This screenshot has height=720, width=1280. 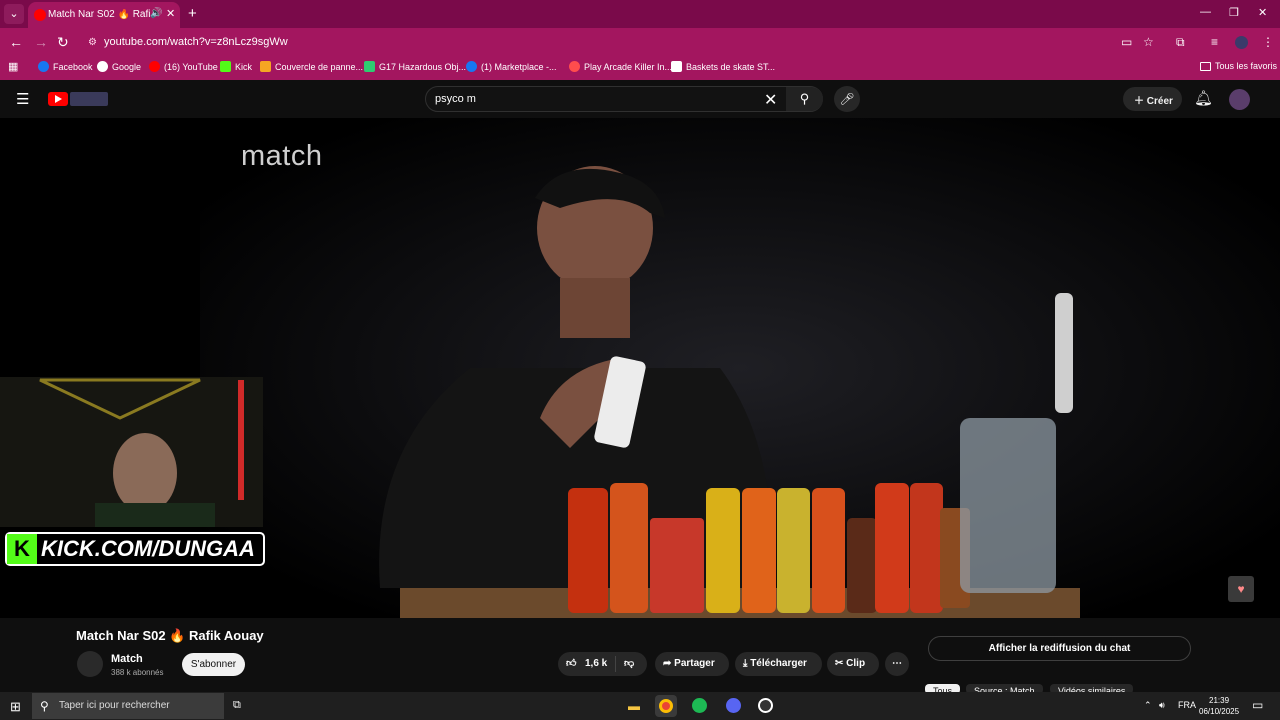 What do you see at coordinates (22, 99) in the screenshot?
I see `guide-menu-icon: ☰` at bounding box center [22, 99].